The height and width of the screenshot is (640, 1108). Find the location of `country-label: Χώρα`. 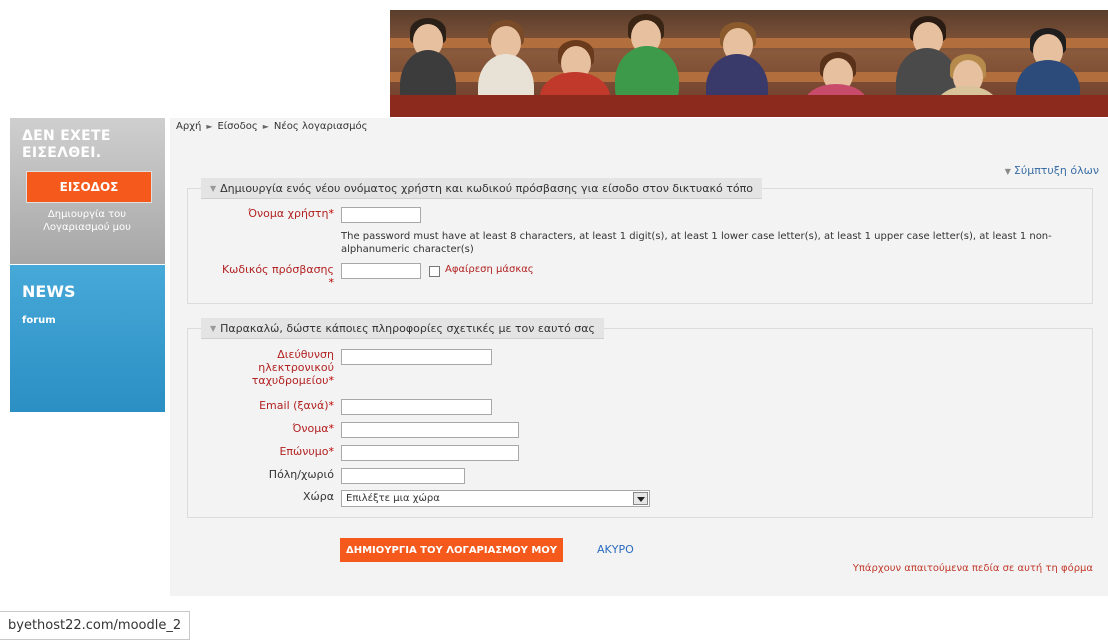

country-label: Χώρα is located at coordinates (318, 496).